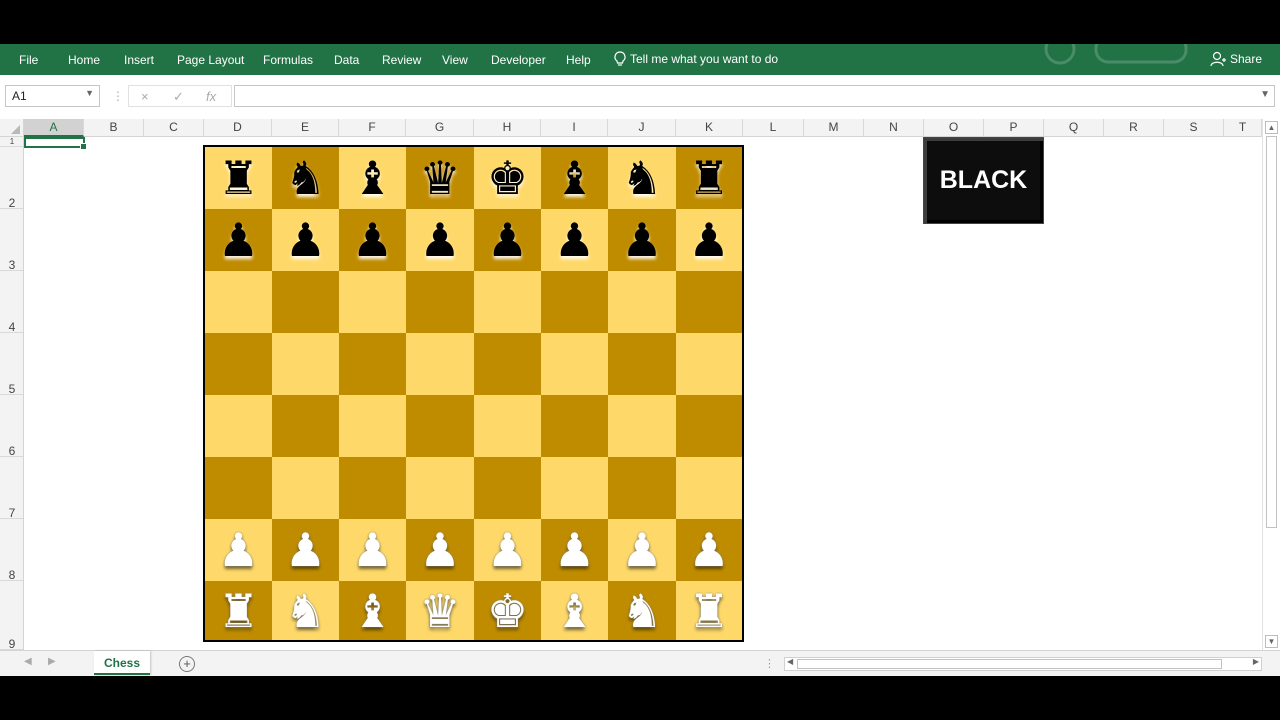  Describe the element at coordinates (574, 364) in the screenshot. I see `square-f5` at that location.